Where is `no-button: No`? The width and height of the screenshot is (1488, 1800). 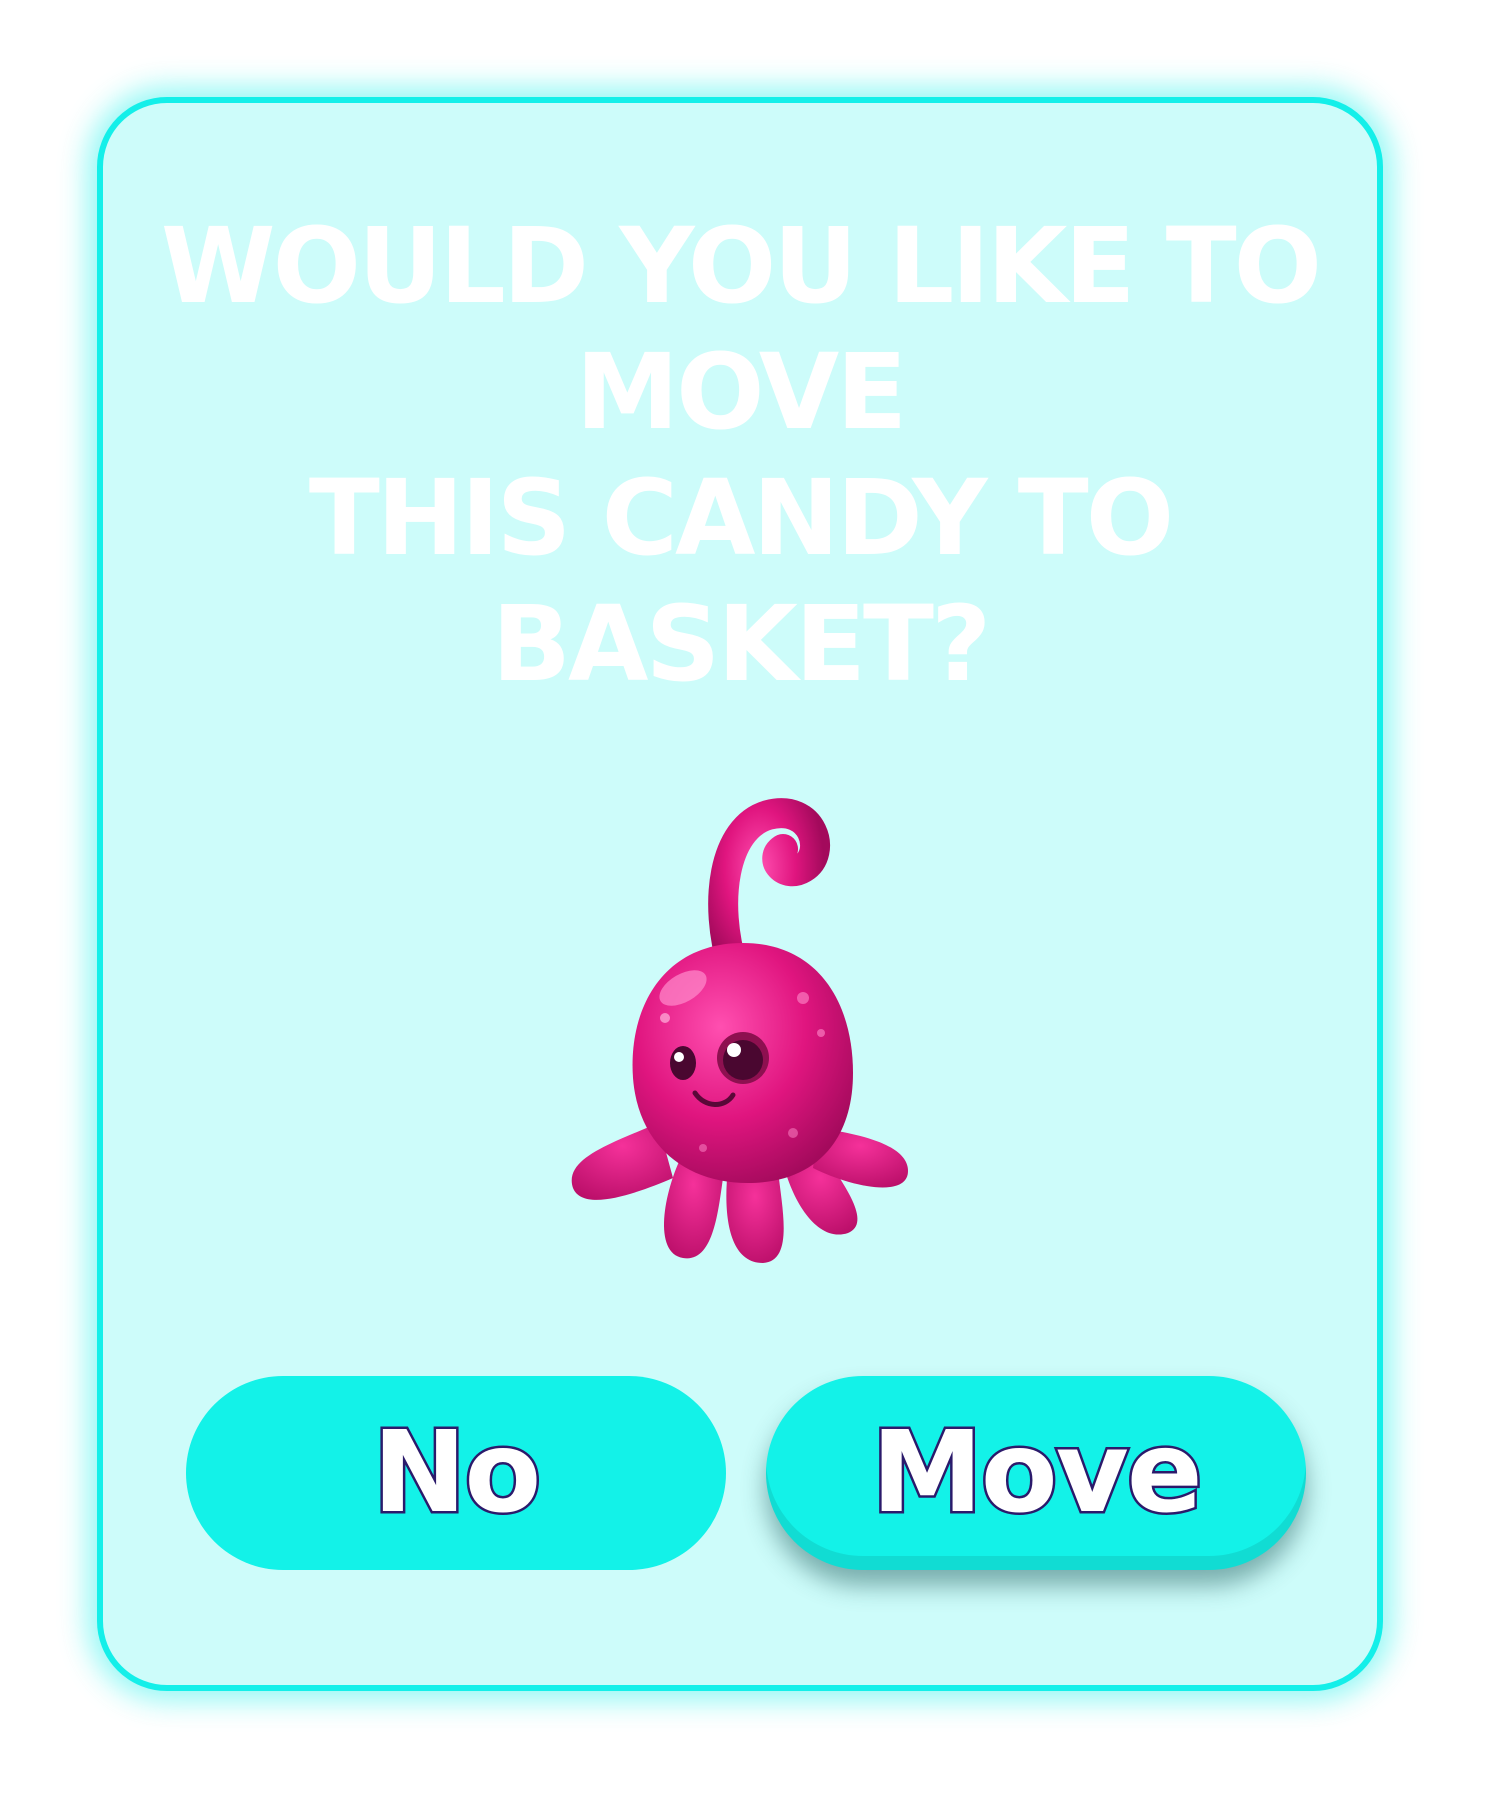 no-button: No is located at coordinates (456, 1473).